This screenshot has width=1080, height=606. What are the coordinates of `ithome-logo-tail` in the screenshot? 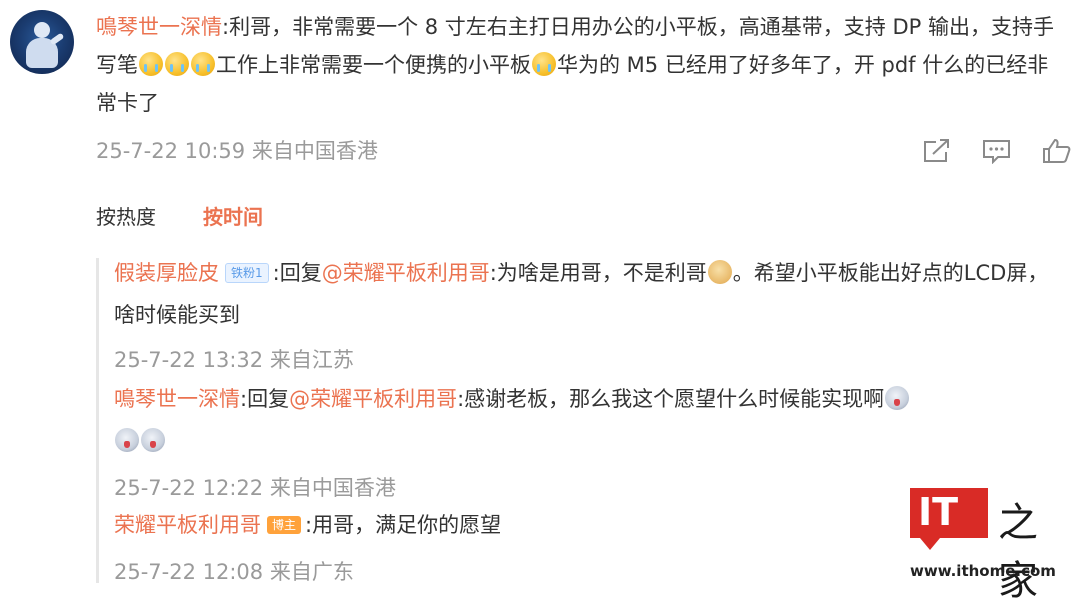 It's located at (930, 544).